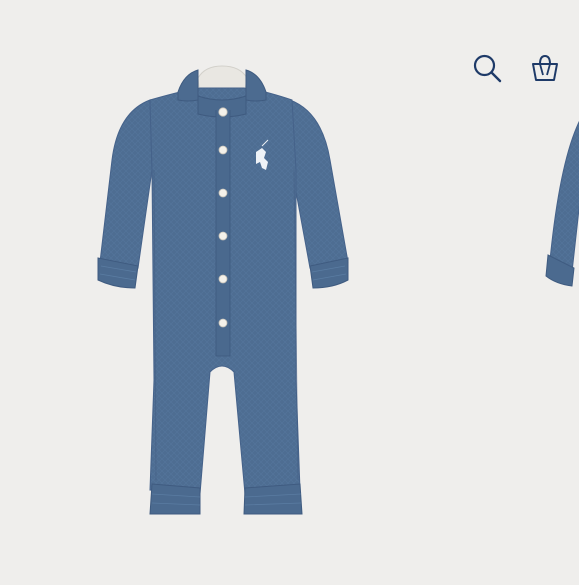 This screenshot has height=585, width=579. Describe the element at coordinates (319, 184) in the screenshot. I see `right-sleeve` at that location.